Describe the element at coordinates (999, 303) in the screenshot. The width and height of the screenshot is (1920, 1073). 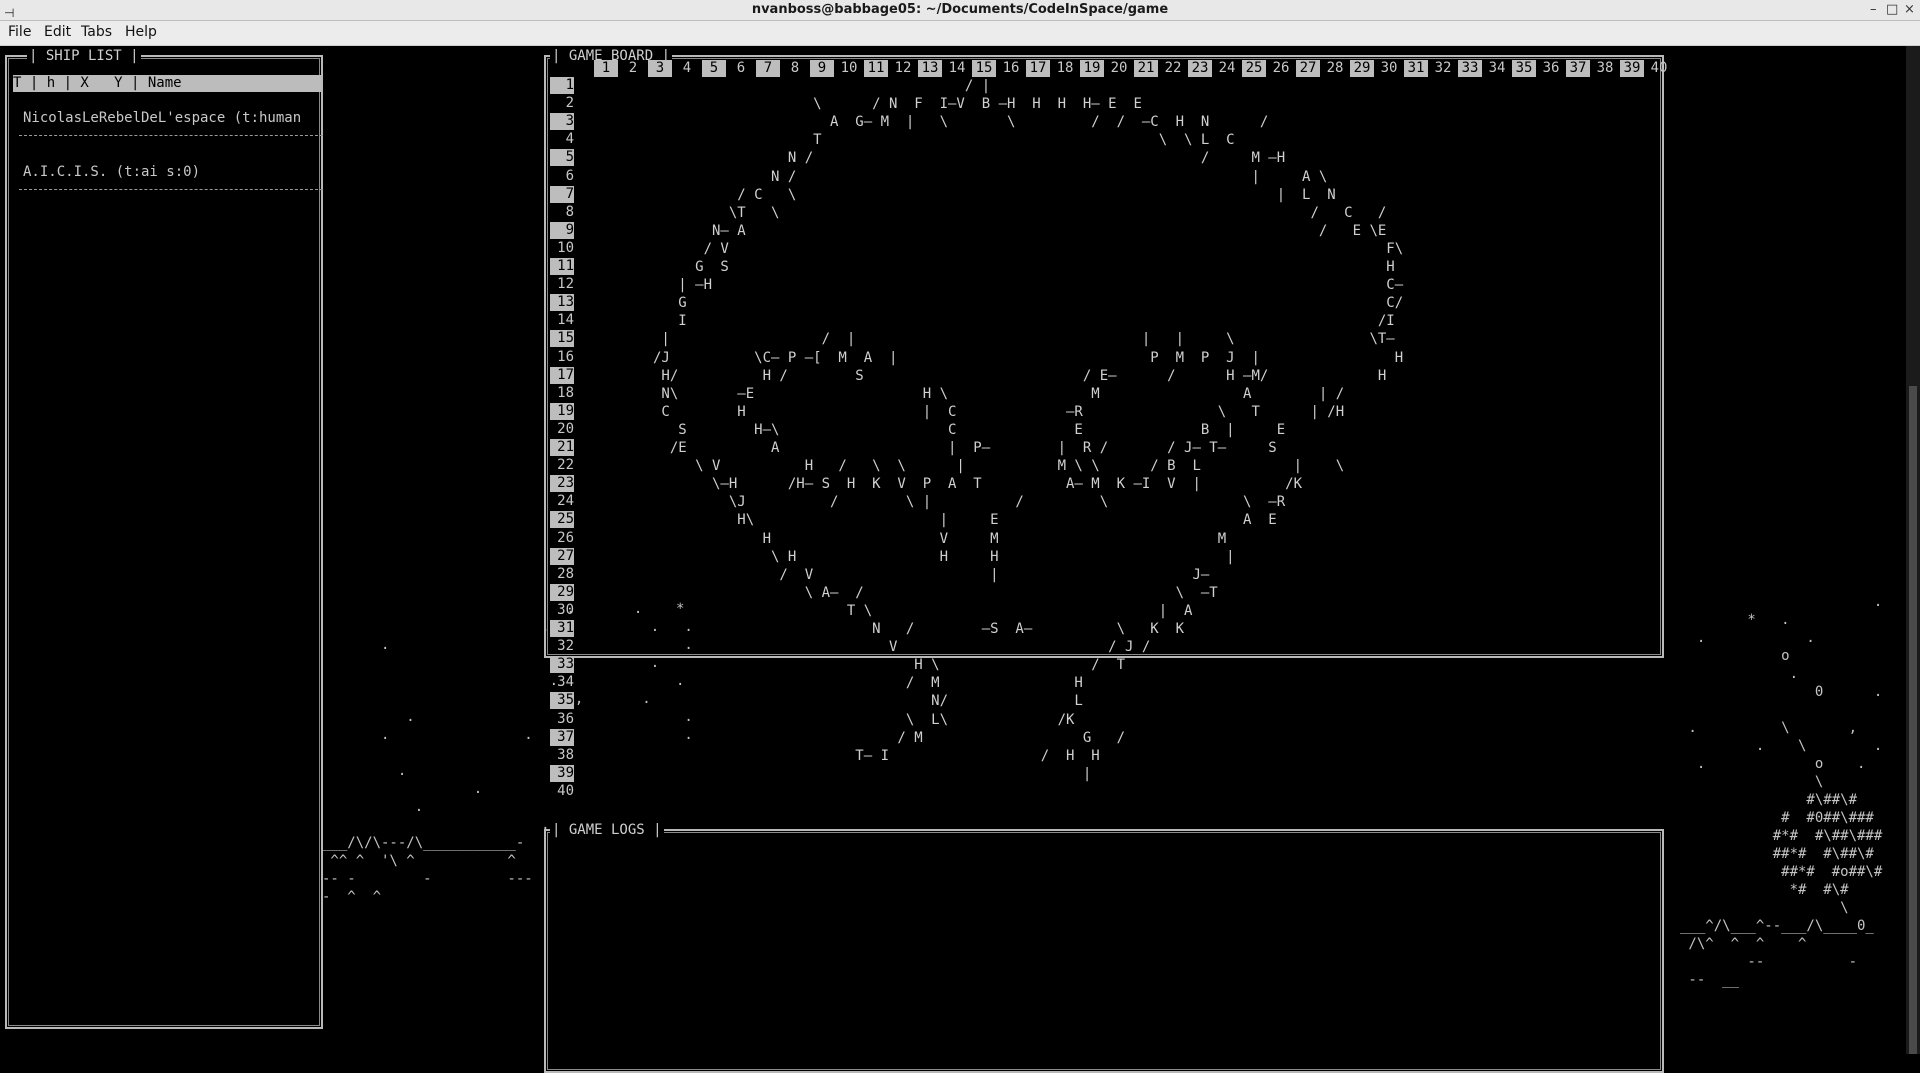
I see `board-row: G C/` at that location.